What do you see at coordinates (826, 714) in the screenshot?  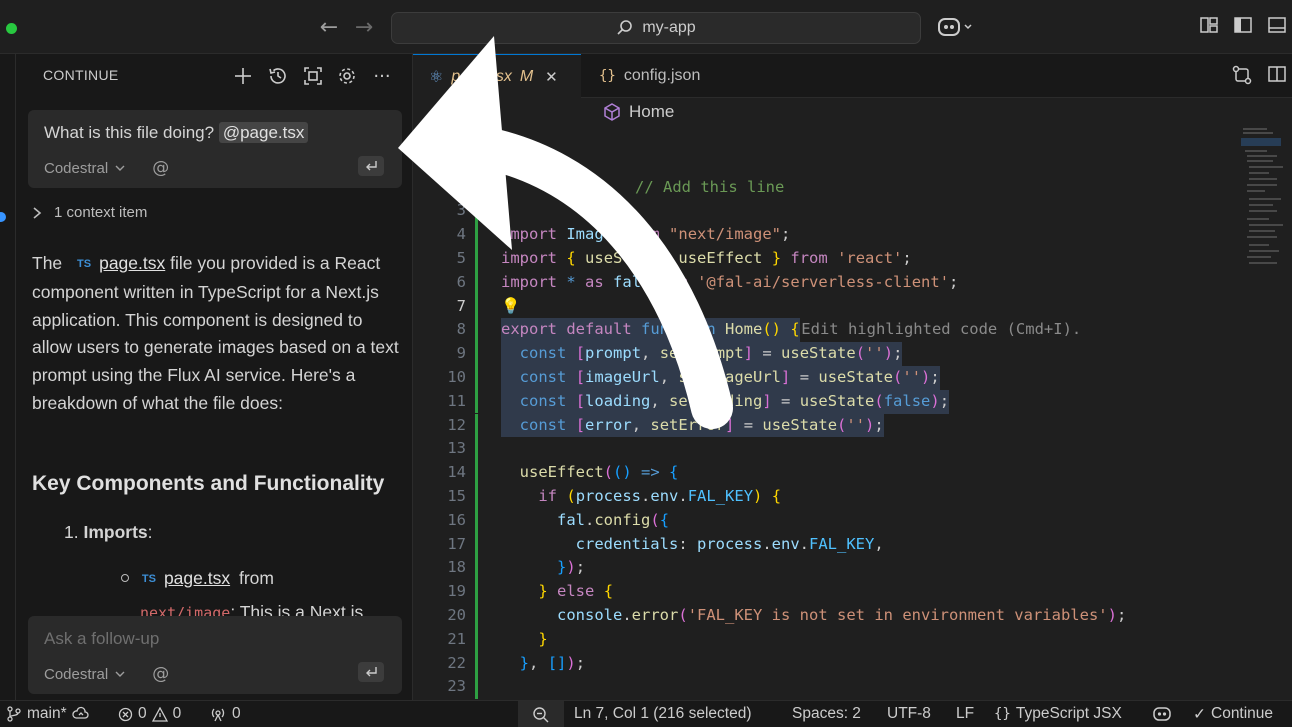 I see `indentation: Spaces: 2` at bounding box center [826, 714].